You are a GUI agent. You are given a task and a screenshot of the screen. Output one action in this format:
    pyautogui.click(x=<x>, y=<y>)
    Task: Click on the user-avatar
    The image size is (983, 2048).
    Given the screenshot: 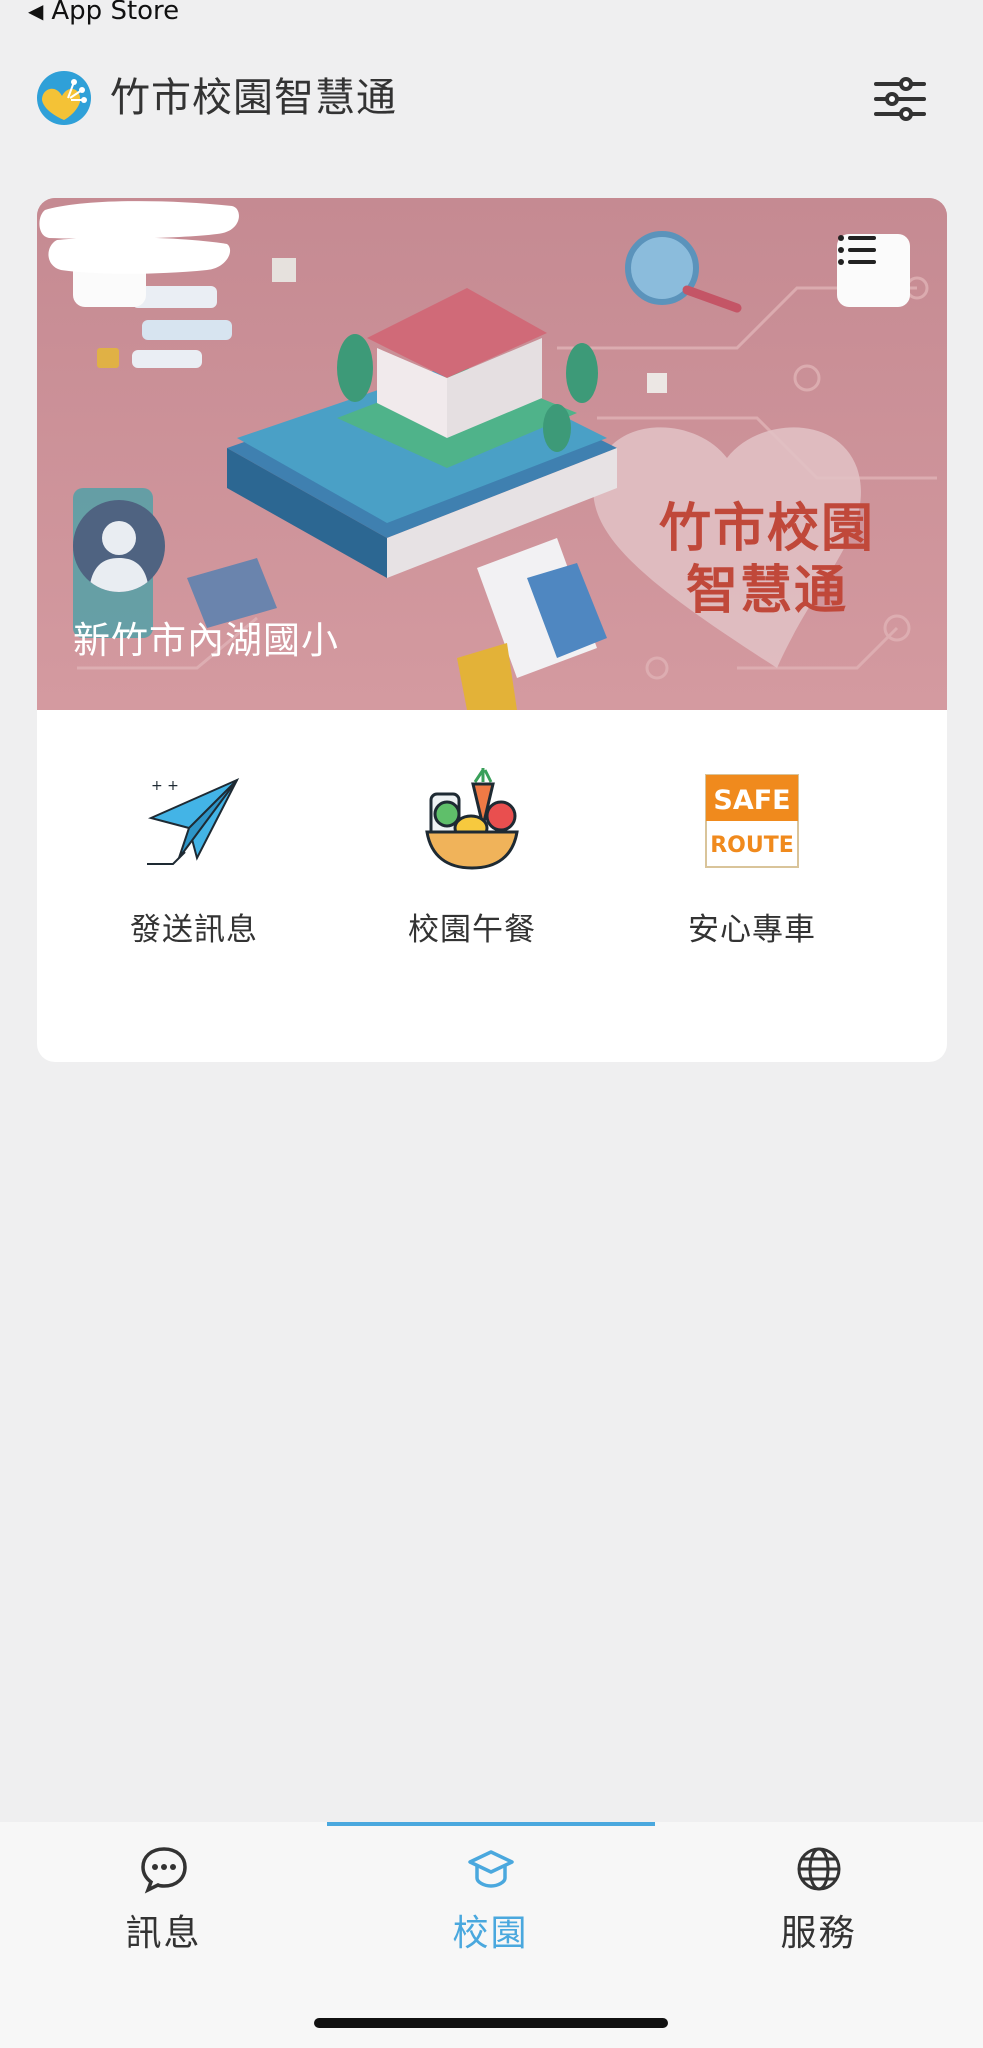 What is the action you would take?
    pyautogui.click(x=119, y=546)
    